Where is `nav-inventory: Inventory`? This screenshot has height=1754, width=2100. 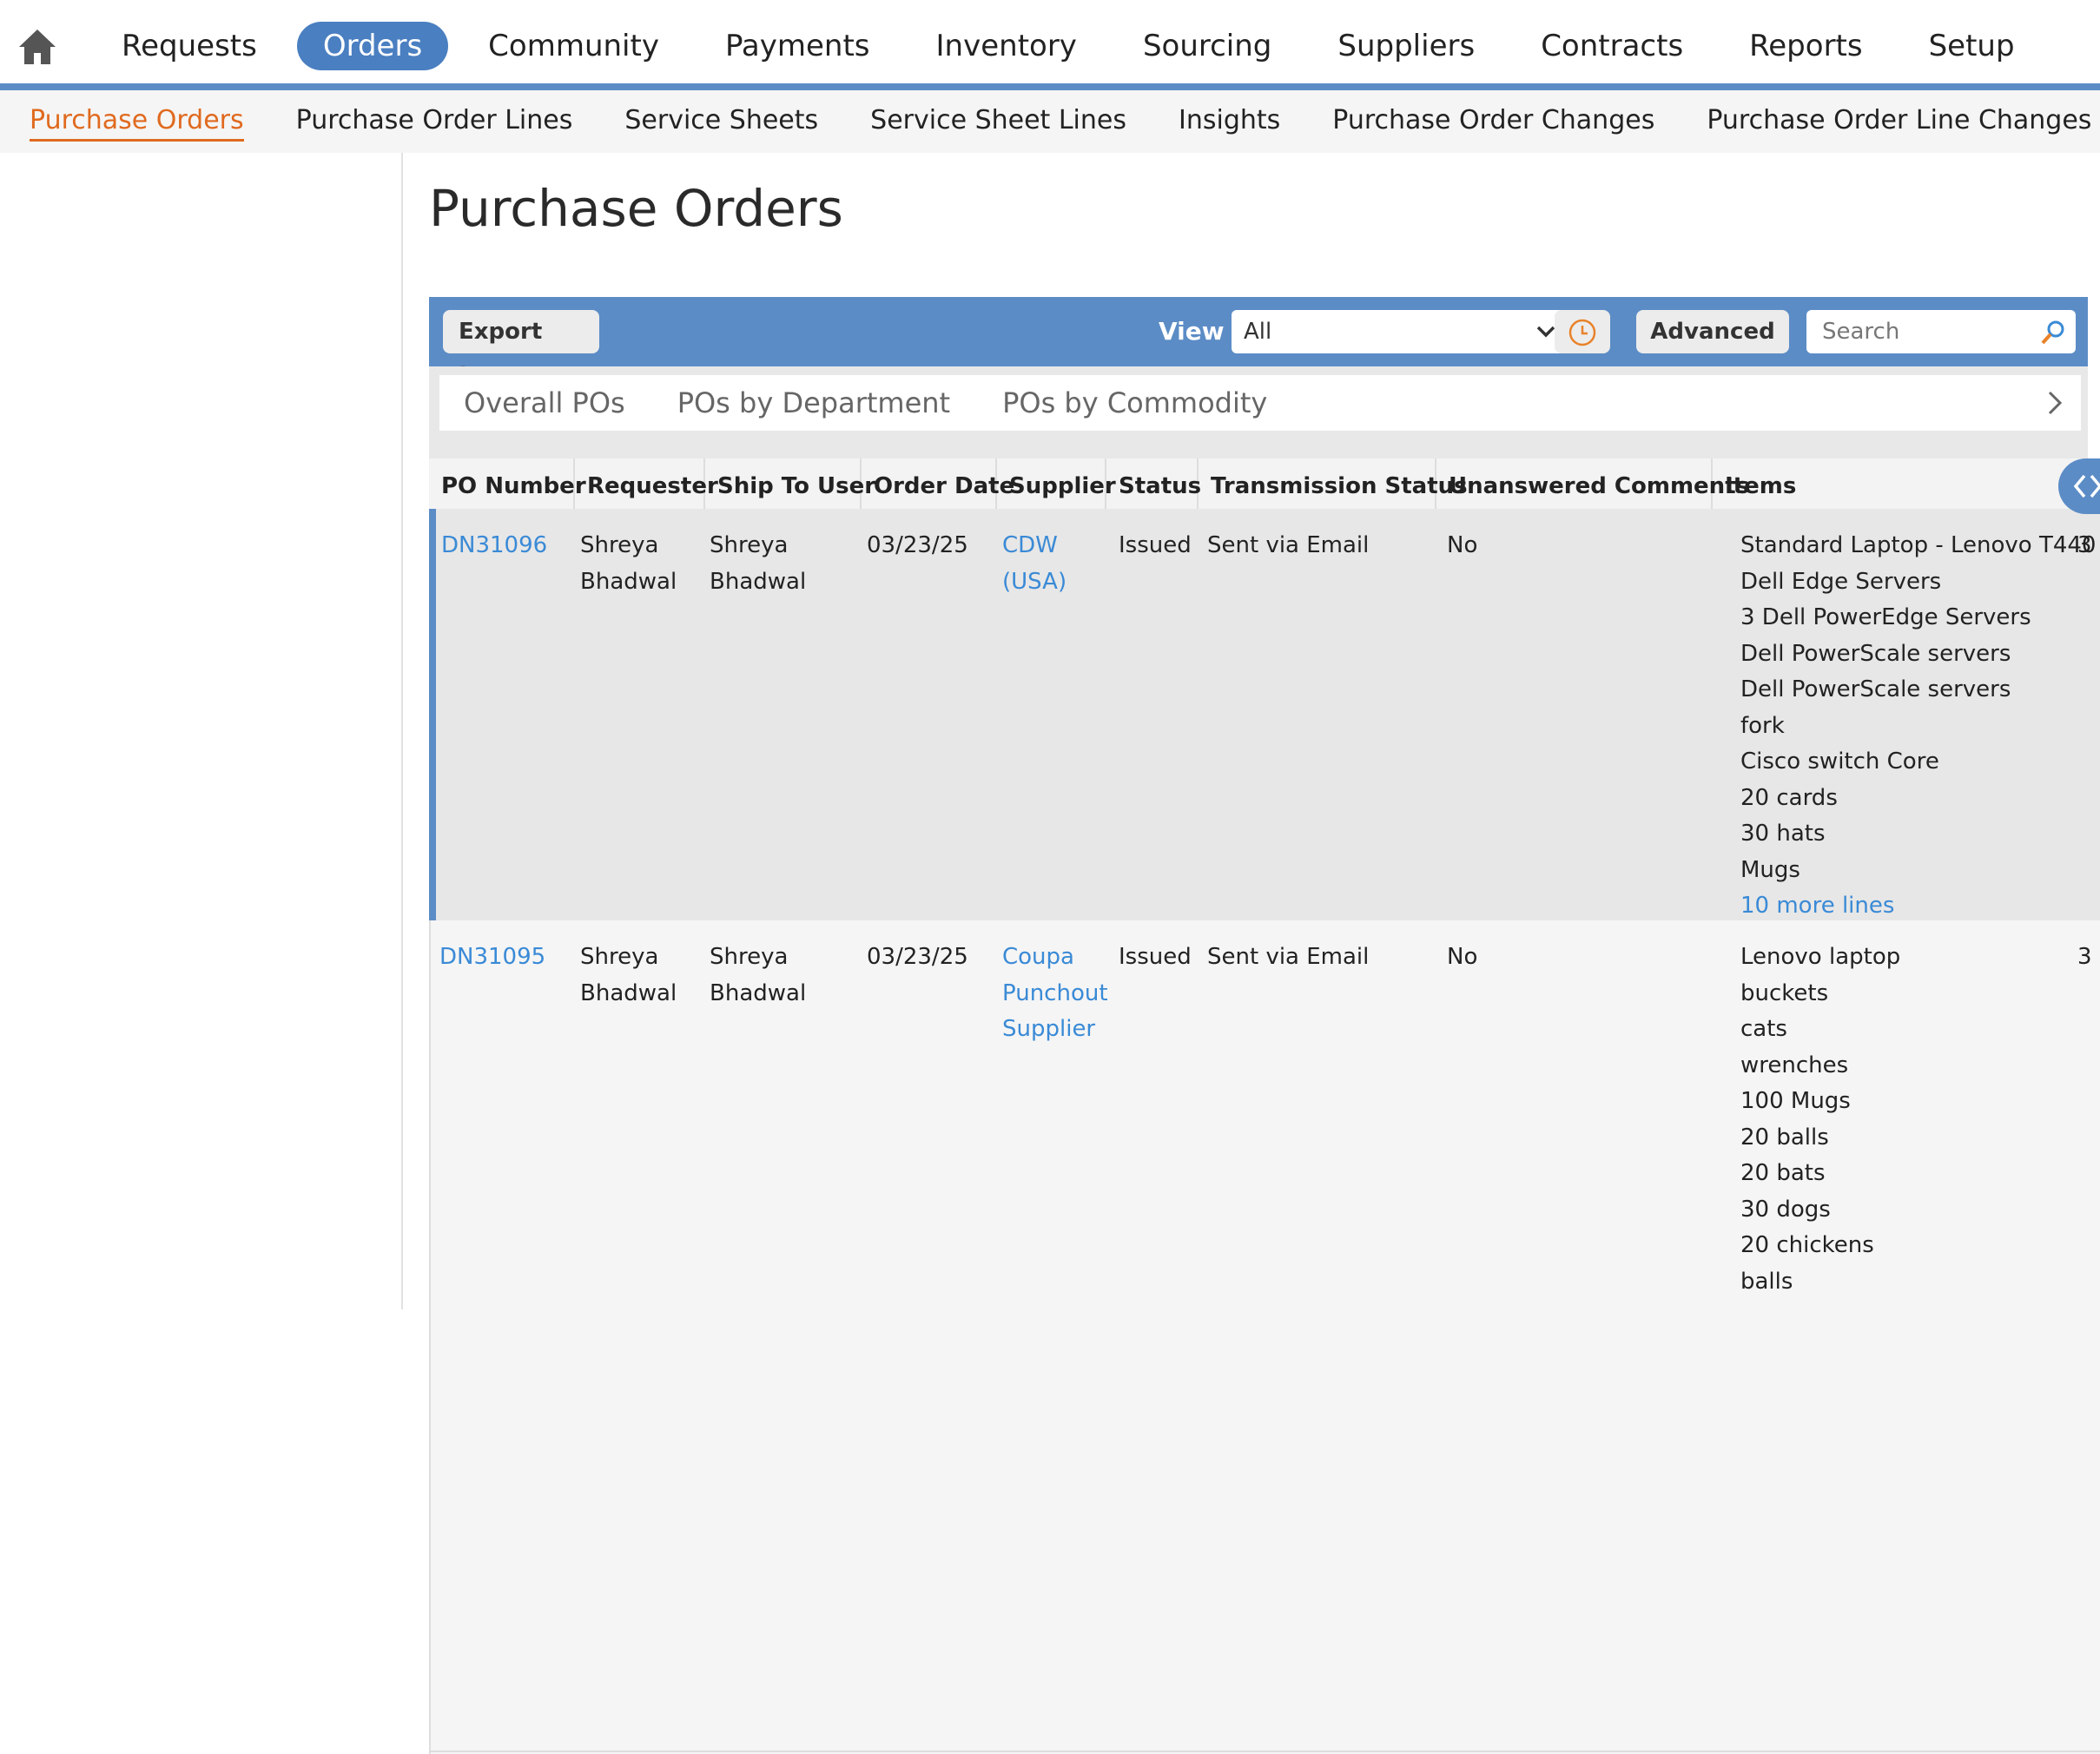 nav-inventory: Inventory is located at coordinates (1006, 46).